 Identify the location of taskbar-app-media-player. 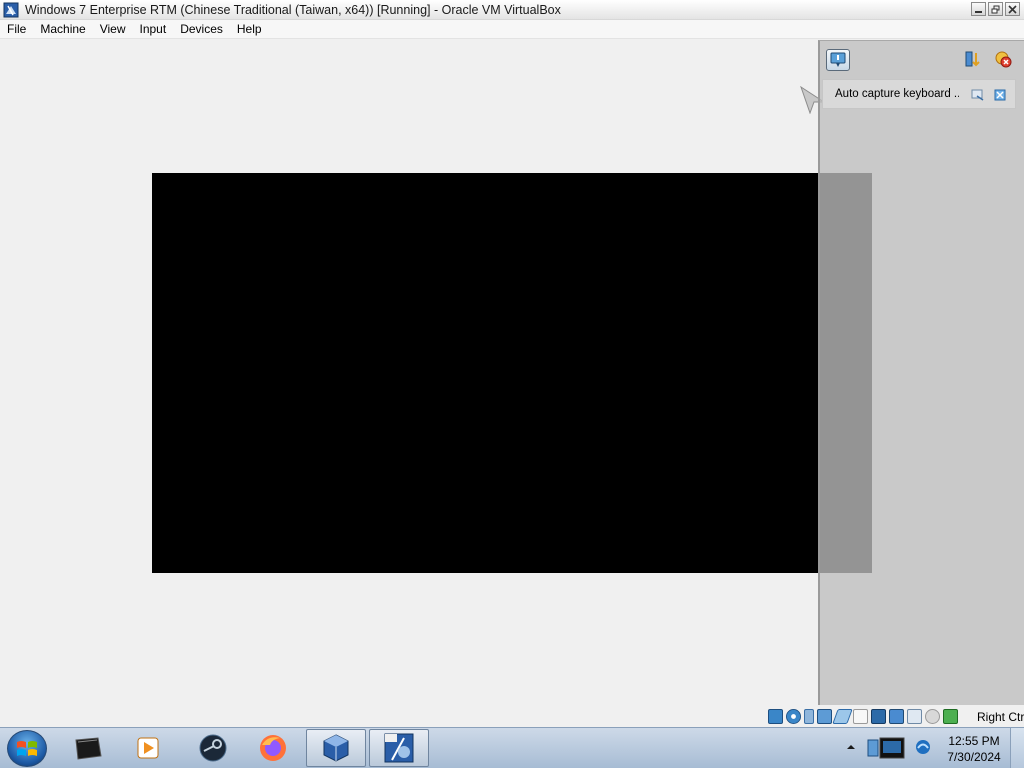
(148, 748).